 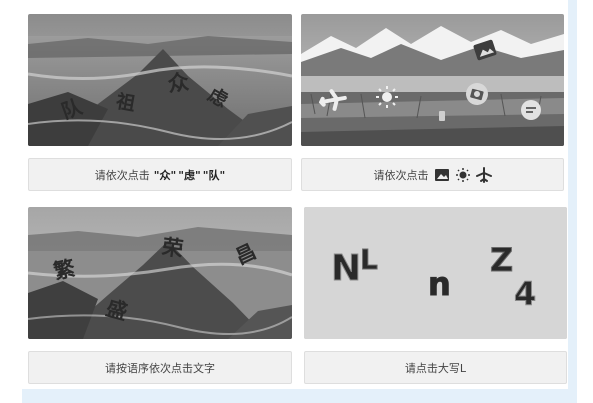 I want to click on char-target-1: 众, so click(x=165, y=175).